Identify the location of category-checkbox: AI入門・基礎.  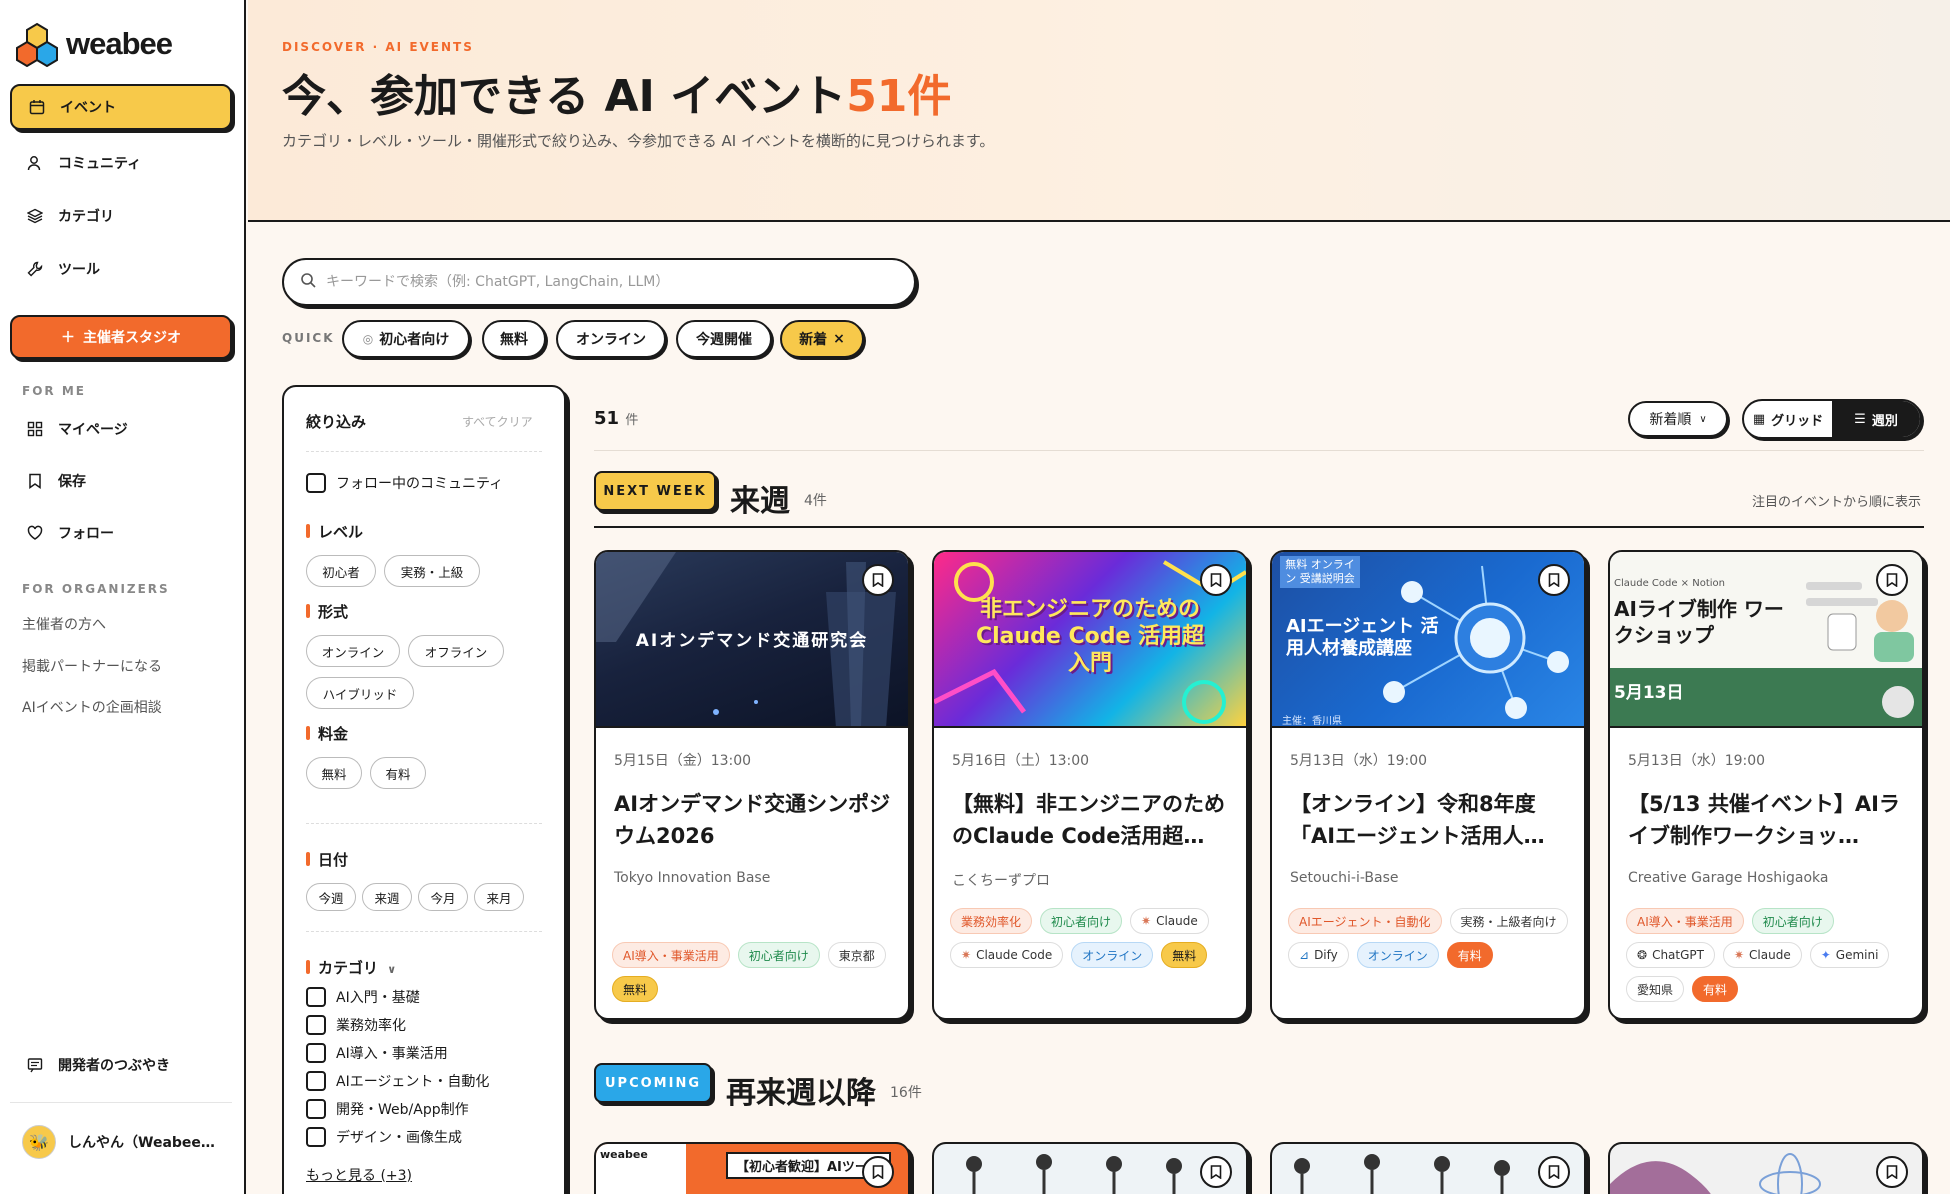
(363, 997).